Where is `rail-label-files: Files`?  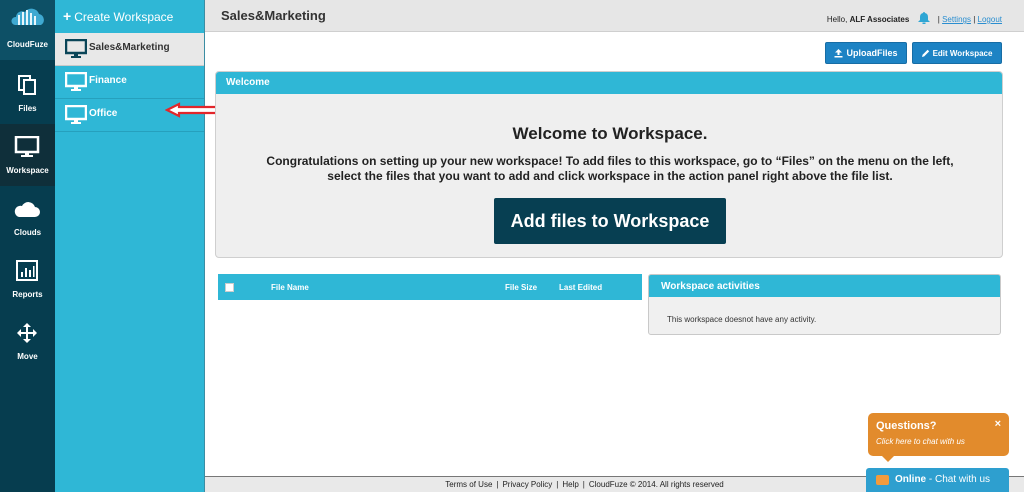
rail-label-files: Files is located at coordinates (27, 108).